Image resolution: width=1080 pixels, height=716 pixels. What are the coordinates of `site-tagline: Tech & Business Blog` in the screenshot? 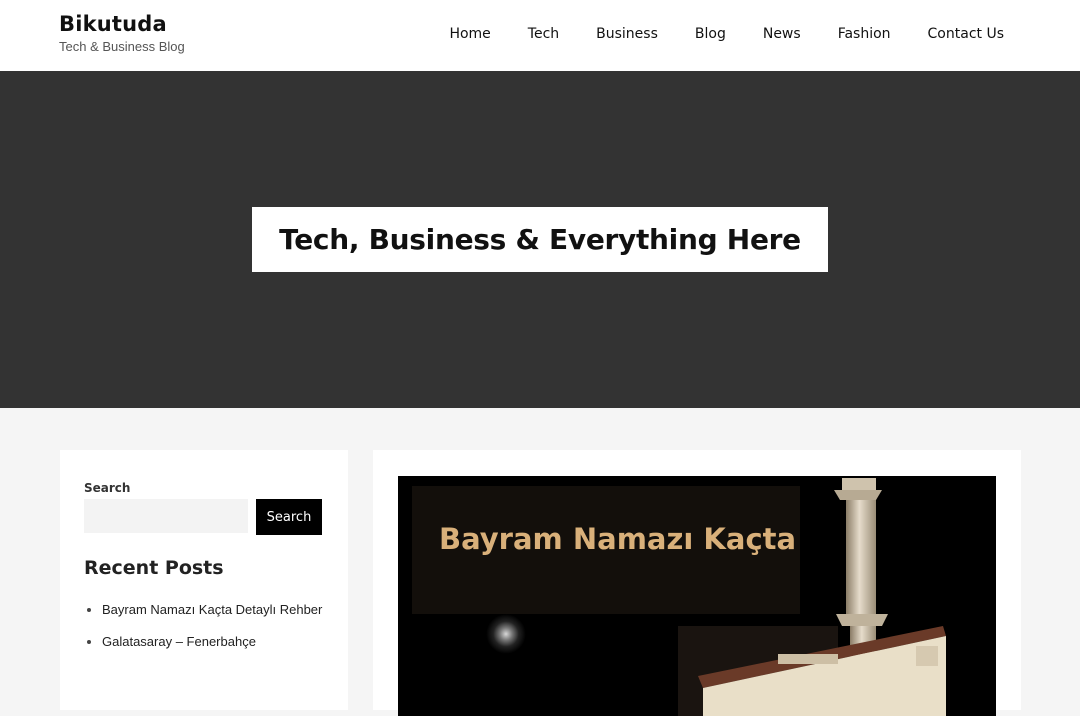 It's located at (122, 46).